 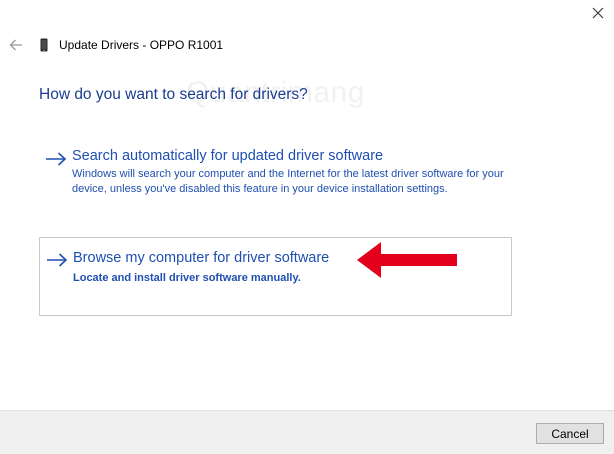 I want to click on close-button, so click(x=598, y=13).